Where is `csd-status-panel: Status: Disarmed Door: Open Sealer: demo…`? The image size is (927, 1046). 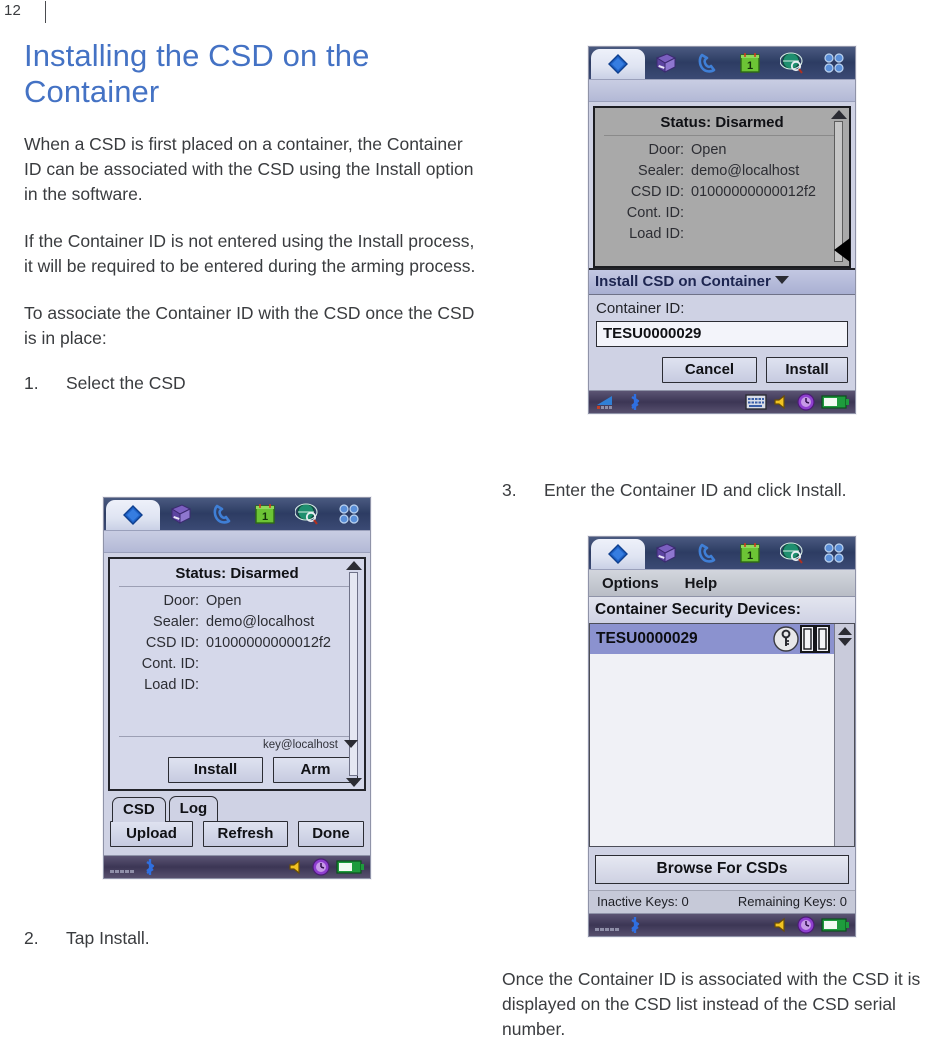
csd-status-panel: Status: Disarmed Door: Open Sealer: demo… is located at coordinates (237, 674).